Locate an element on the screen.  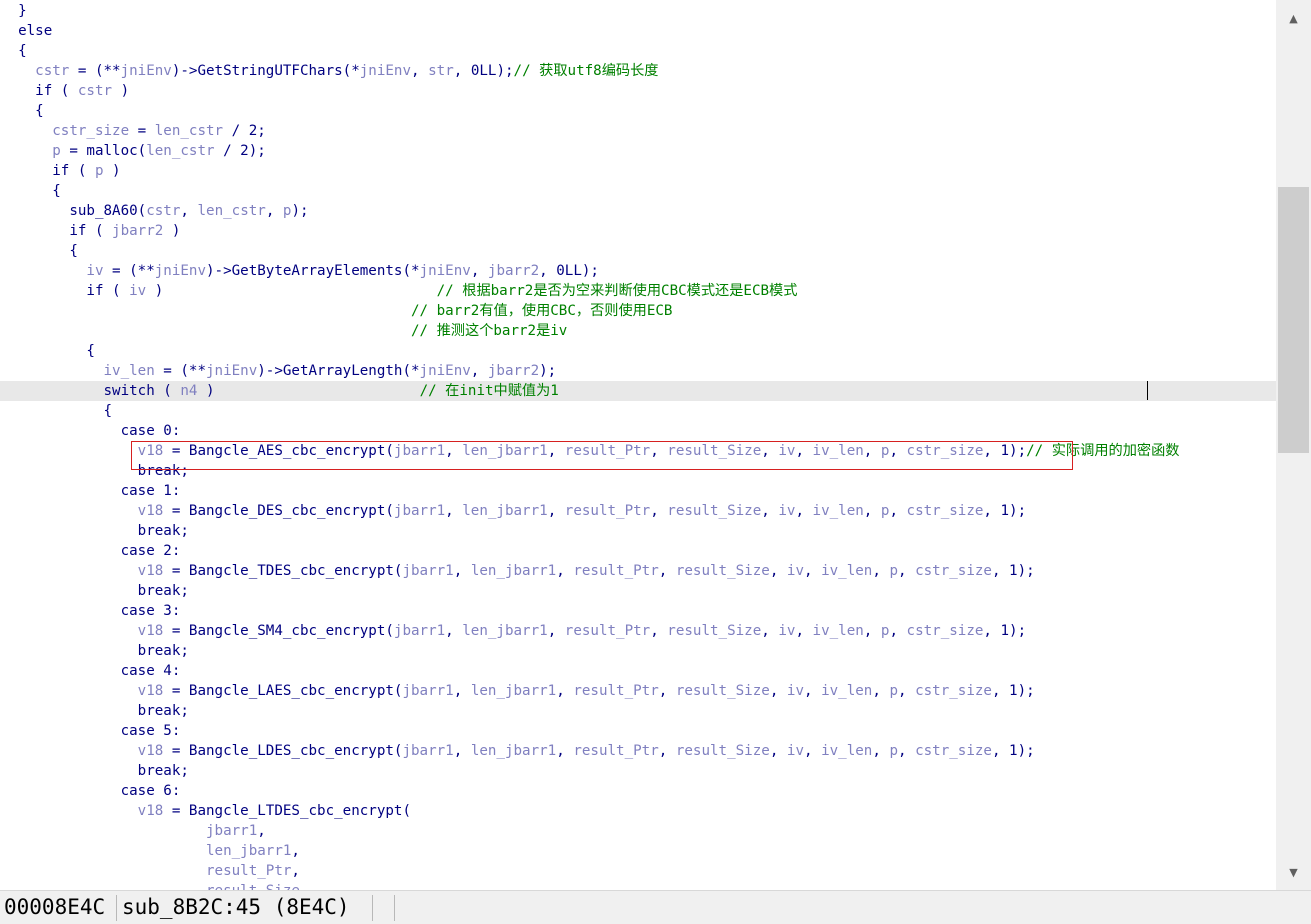
code-line: switch ( n4 ) // 在init中赋值为1 is located at coordinates (638, 391).